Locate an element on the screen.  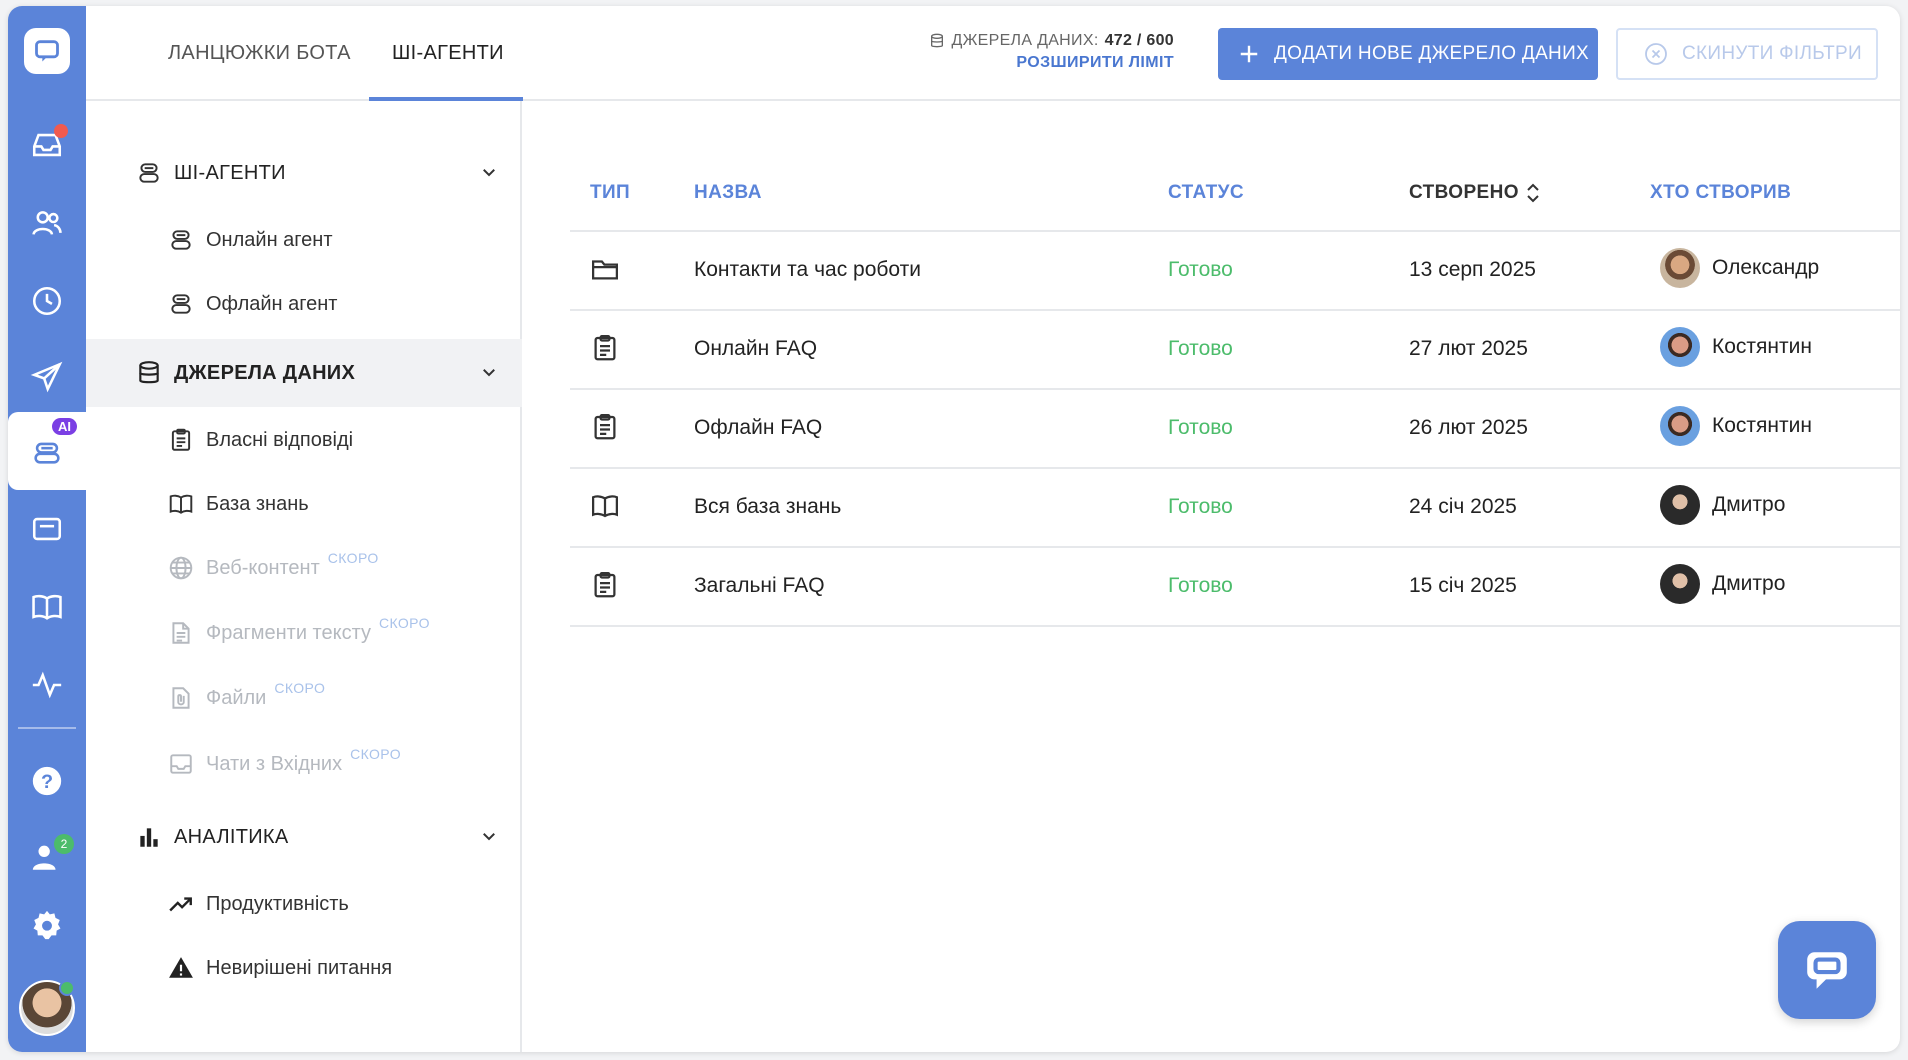
sidebar-item-knowledge-base: База знань is located at coordinates (238, 504).